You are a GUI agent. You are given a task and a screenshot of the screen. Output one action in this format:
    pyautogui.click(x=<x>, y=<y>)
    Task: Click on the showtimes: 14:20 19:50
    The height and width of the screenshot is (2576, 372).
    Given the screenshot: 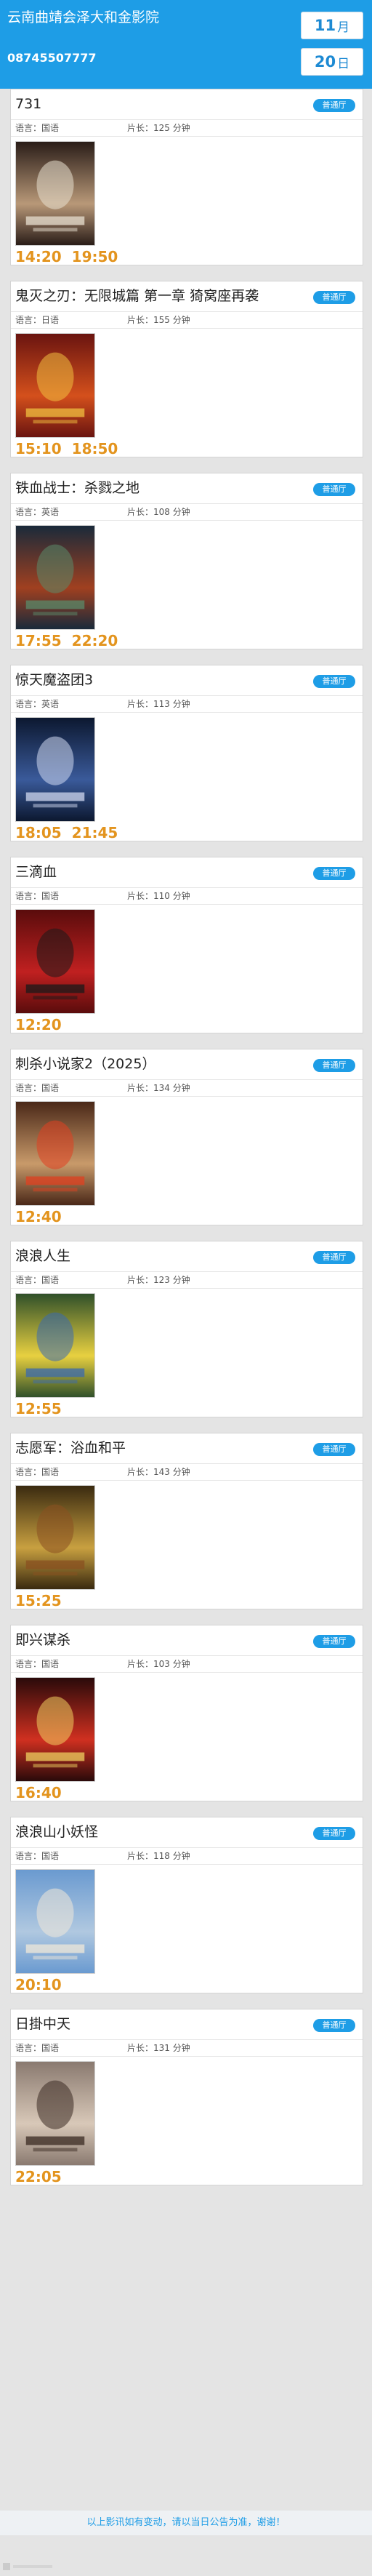 What is the action you would take?
    pyautogui.click(x=72, y=257)
    